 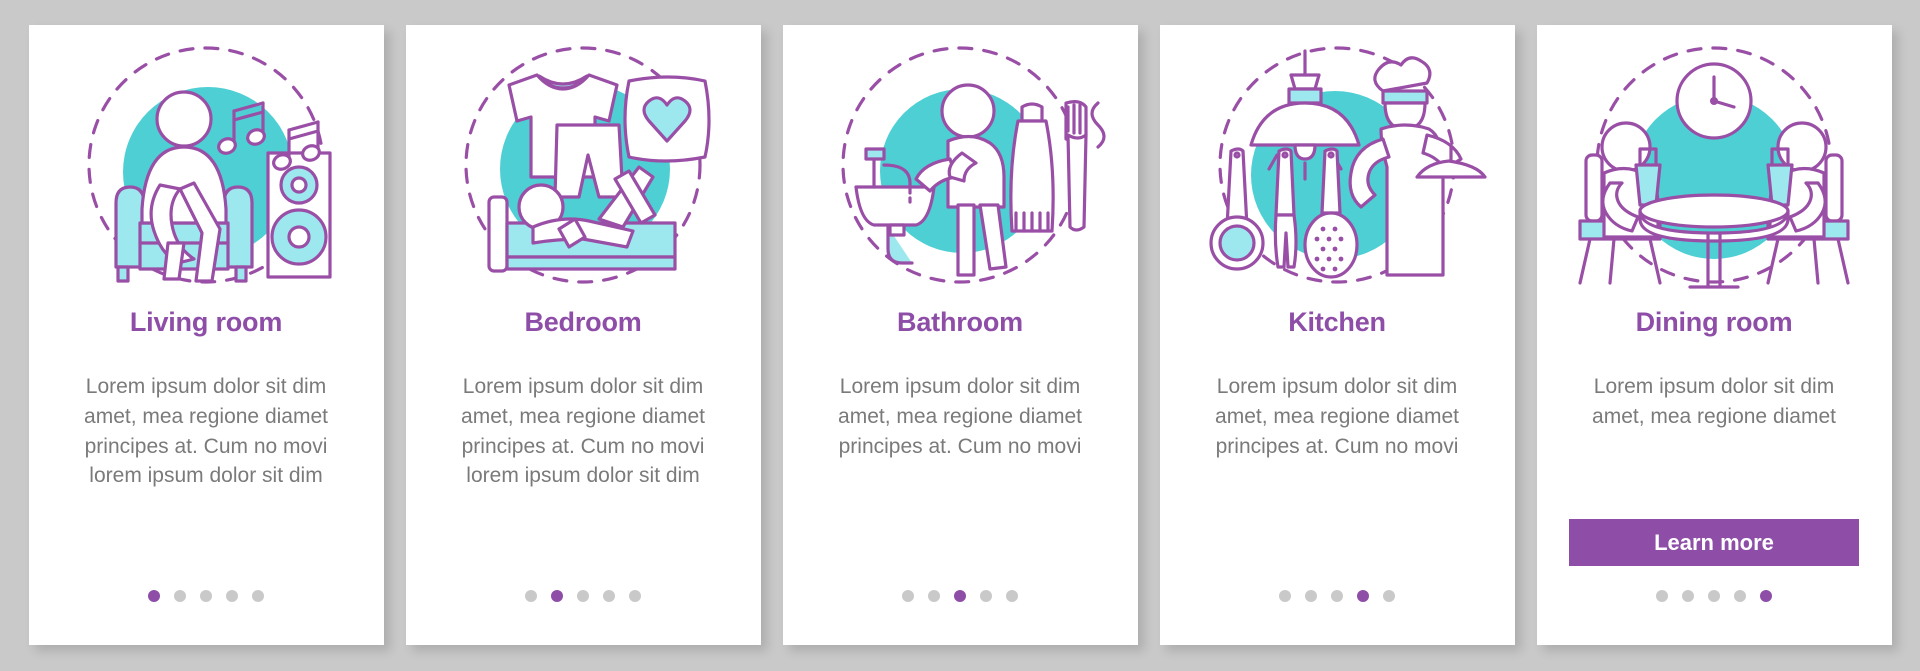 I want to click on pillow-icon, so click(x=667, y=118).